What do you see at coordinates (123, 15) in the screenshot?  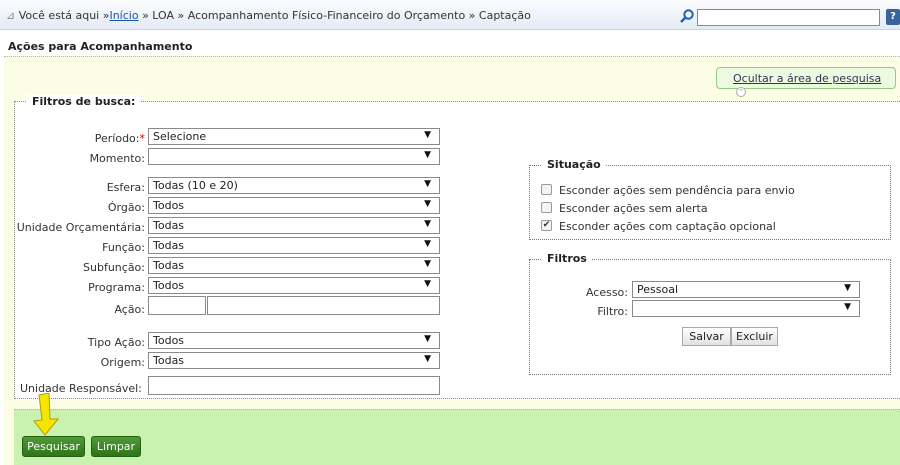 I see `breadcrumb-home-link: Início` at bounding box center [123, 15].